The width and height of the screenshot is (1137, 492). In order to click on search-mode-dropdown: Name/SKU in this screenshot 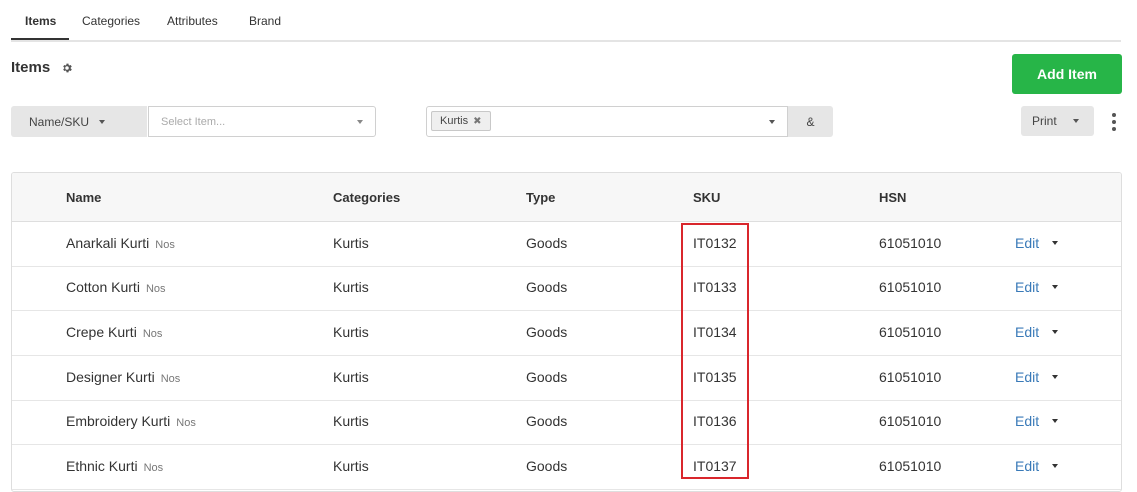, I will do `click(79, 121)`.